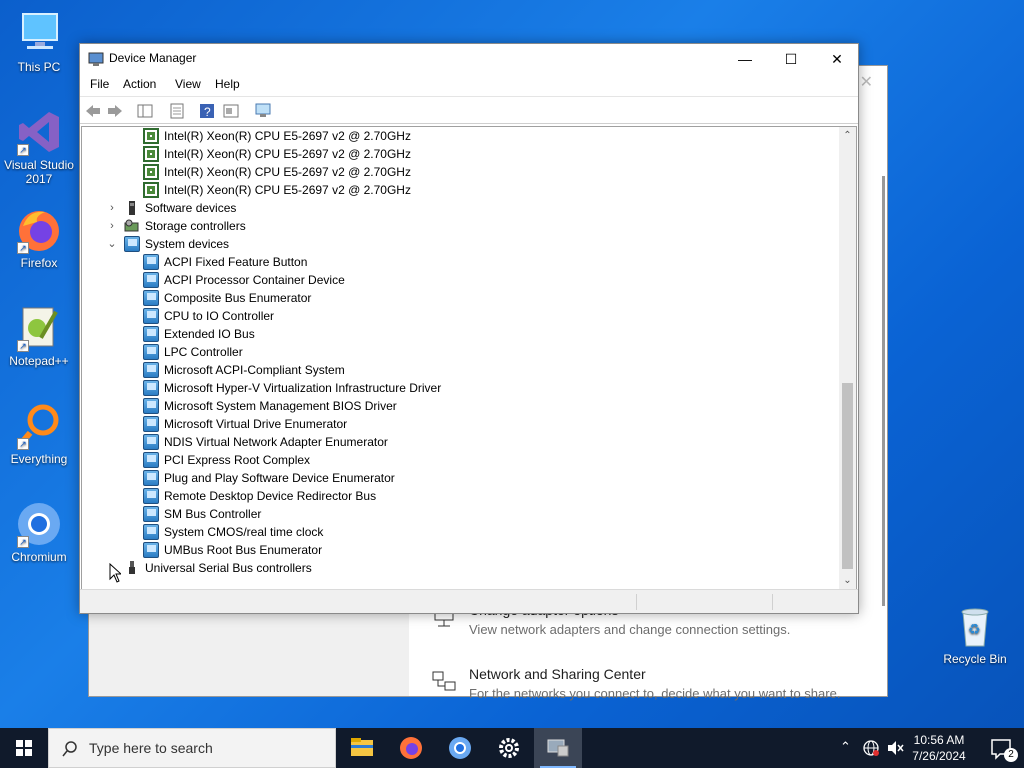  I want to click on system-tray: ⌃, so click(871, 748).